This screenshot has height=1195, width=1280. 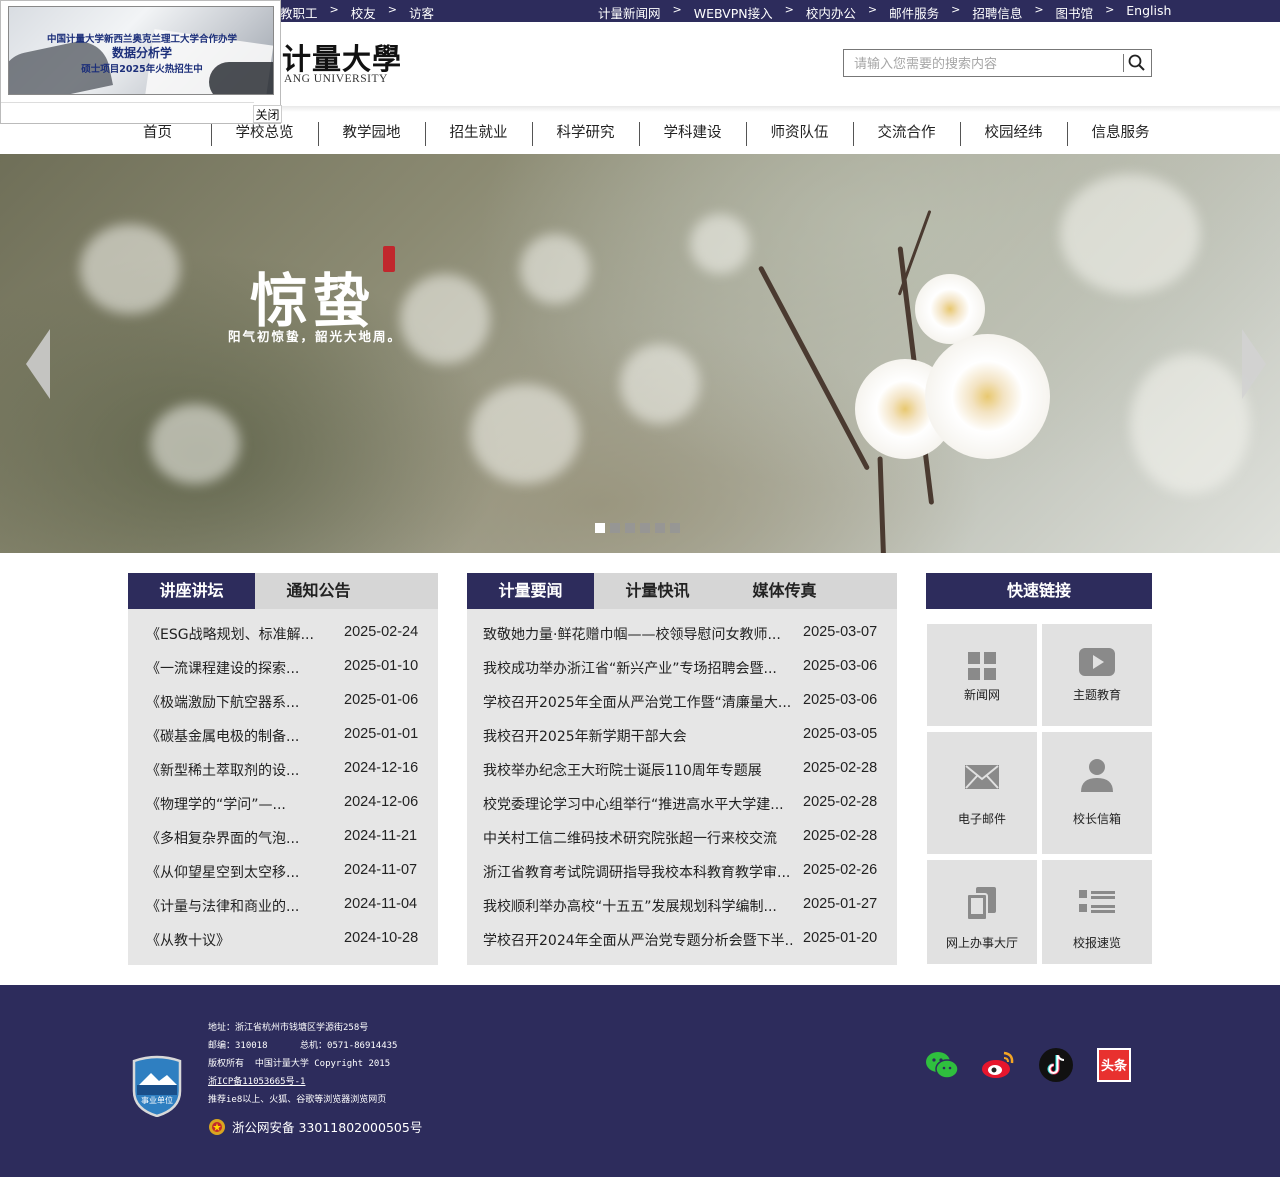 What do you see at coordinates (692, 133) in the screenshot?
I see `nav-disciplines: 学科建设` at bounding box center [692, 133].